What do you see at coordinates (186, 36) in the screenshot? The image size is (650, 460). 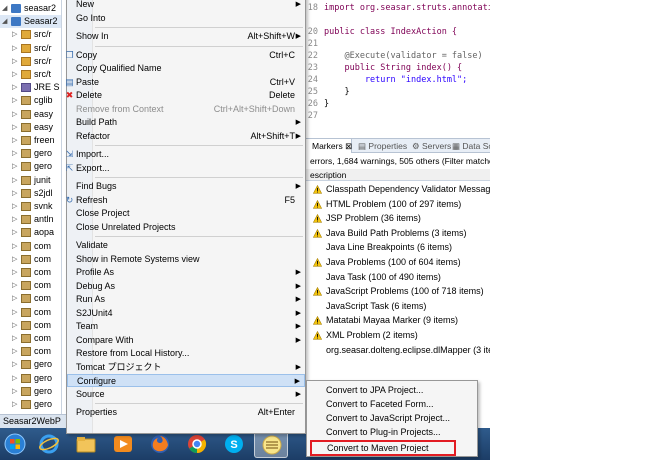 I see `menu-item-show-in: Show In Alt+Shift+W ▶` at bounding box center [186, 36].